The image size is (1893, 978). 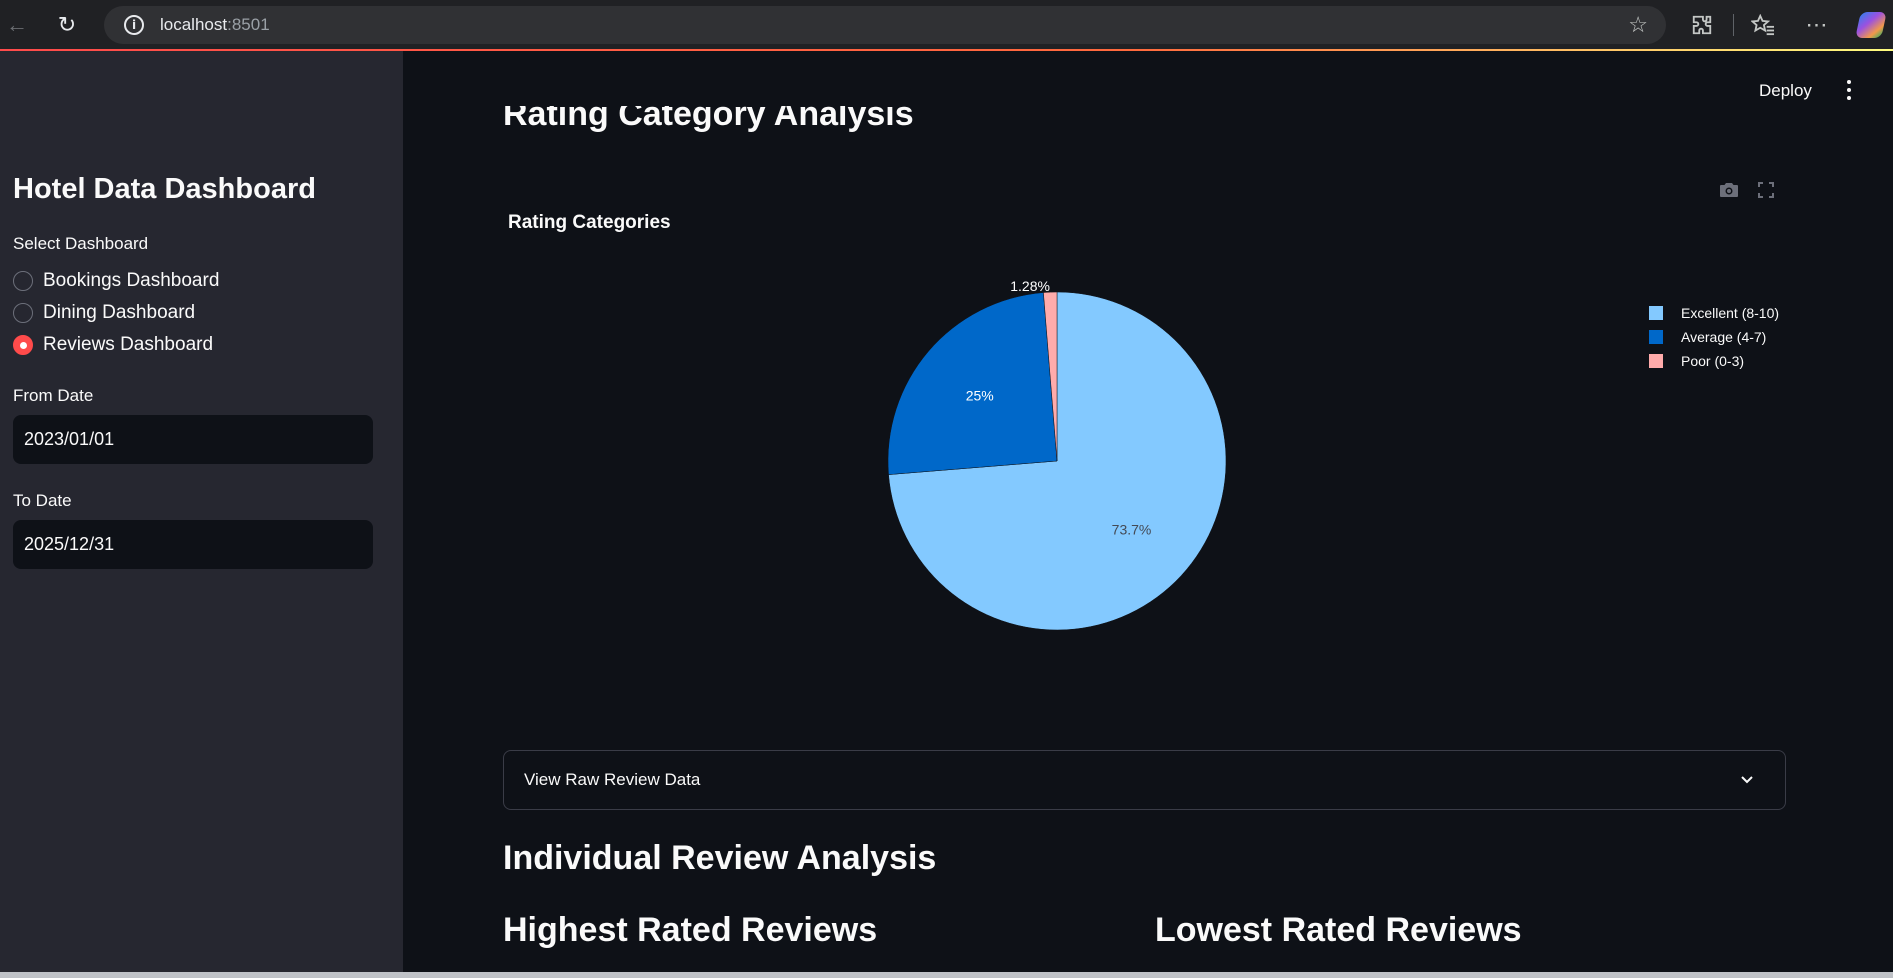 I want to click on radio-dining-dashboard: Dining Dashboard, so click(x=104, y=313).